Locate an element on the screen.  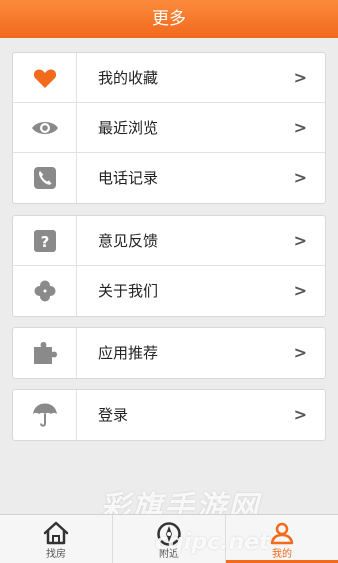
menu-group-4: 登录 > is located at coordinates (169, 415).